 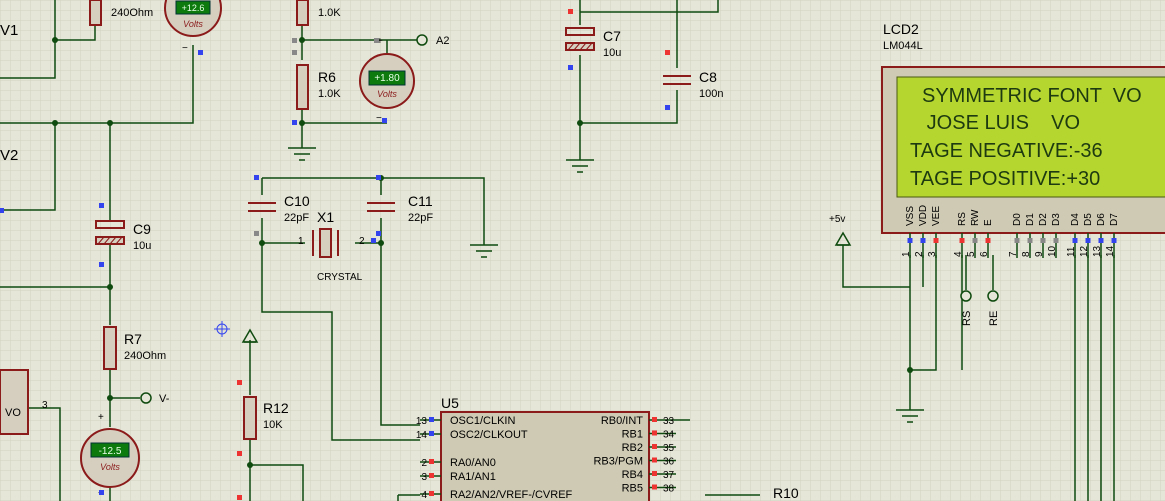 I want to click on lcd-pin-number: 6, so click(x=984, y=254).